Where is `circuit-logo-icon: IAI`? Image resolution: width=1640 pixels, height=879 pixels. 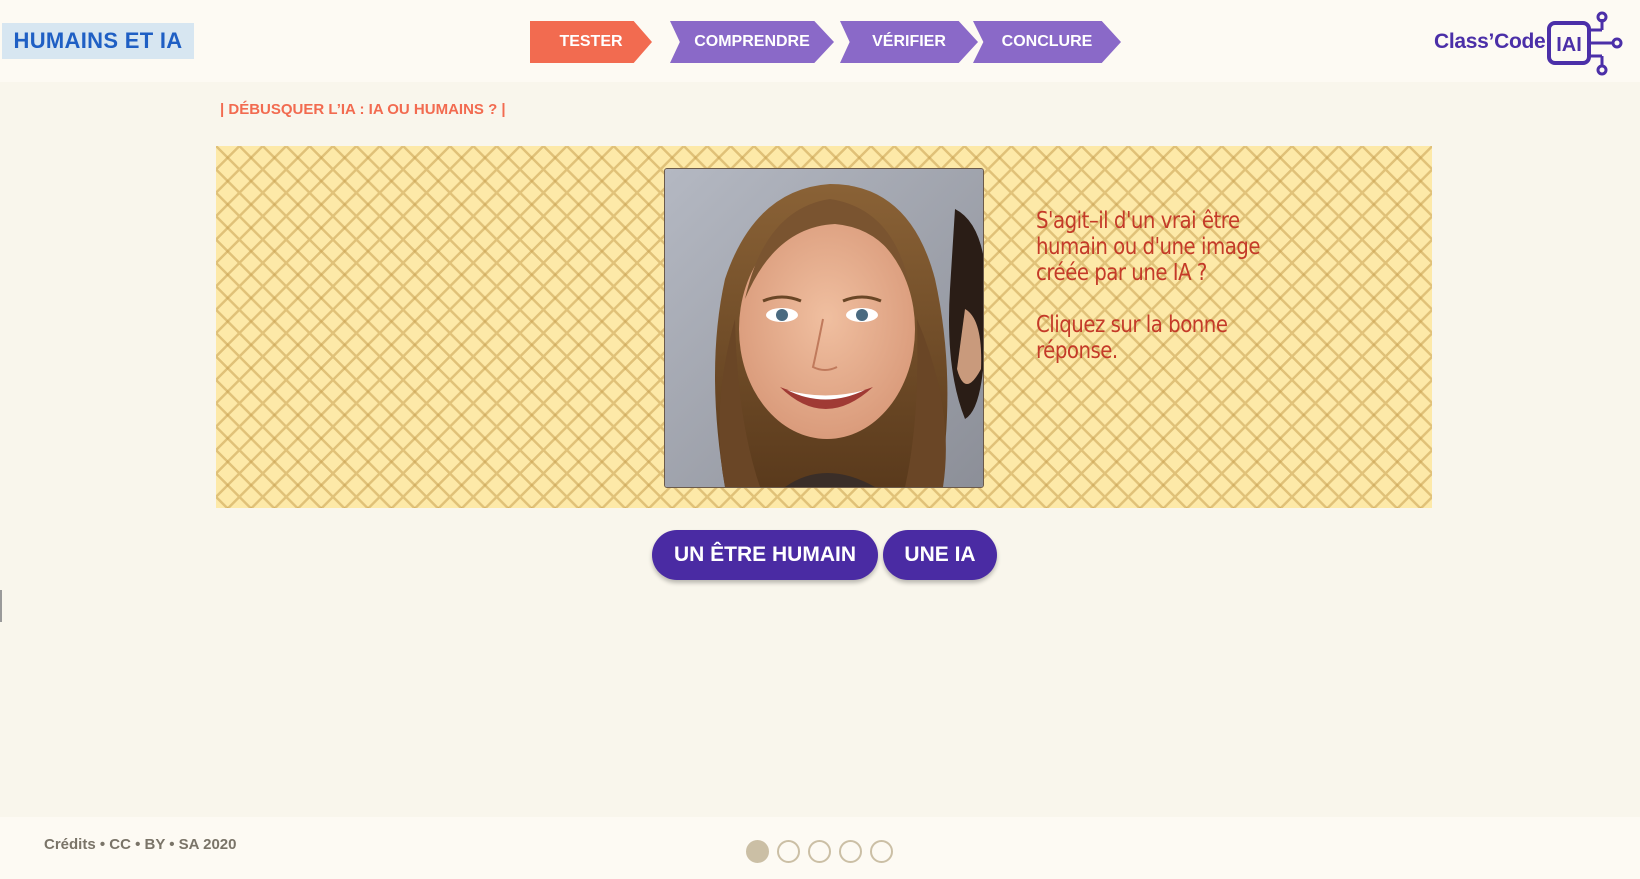
circuit-logo-icon: IAI is located at coordinates (1585, 43).